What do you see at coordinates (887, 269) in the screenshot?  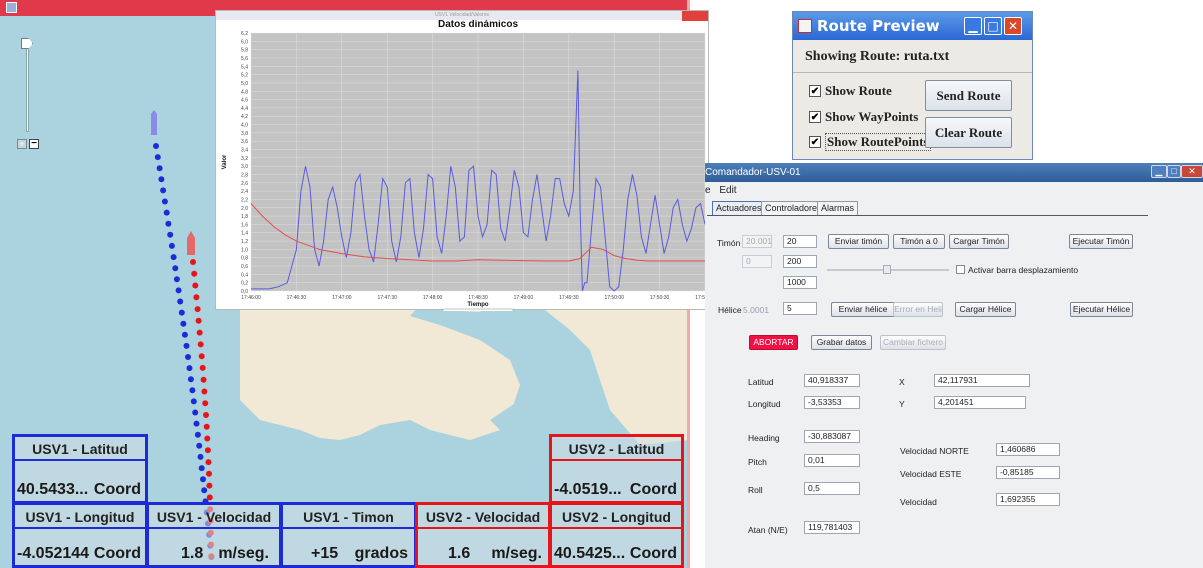 I see `slider-thumb` at bounding box center [887, 269].